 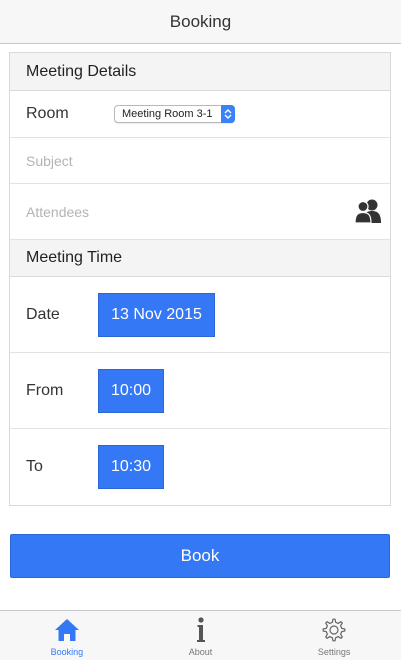 I want to click on meeting-time-heading: Meeting Time, so click(x=200, y=258).